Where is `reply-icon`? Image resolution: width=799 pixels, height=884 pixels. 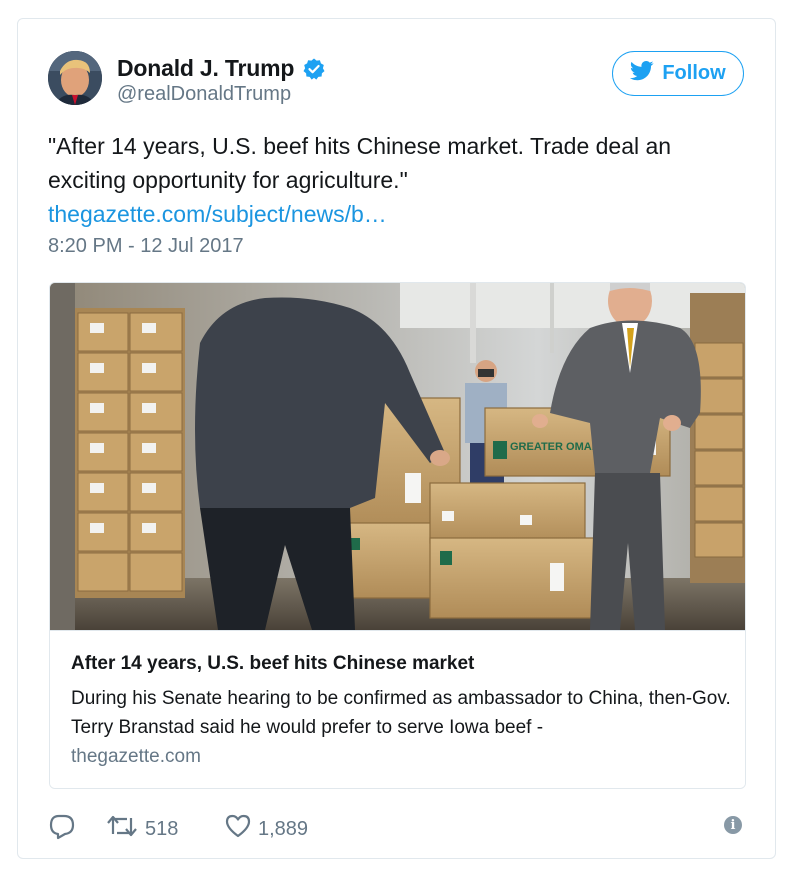
reply-icon is located at coordinates (62, 829).